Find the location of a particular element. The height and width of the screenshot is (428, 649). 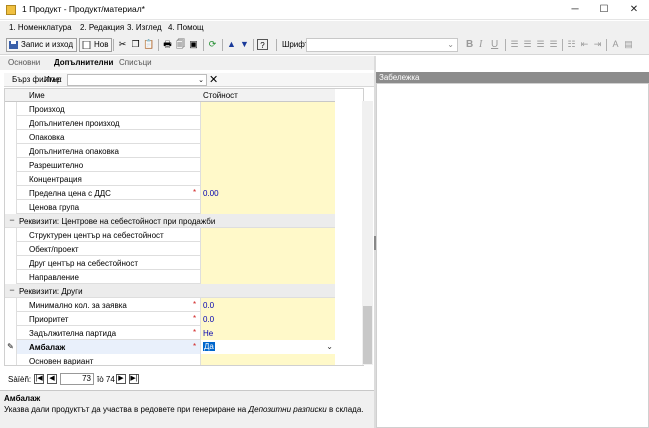

table-row: Разрешително is located at coordinates (170, 165).